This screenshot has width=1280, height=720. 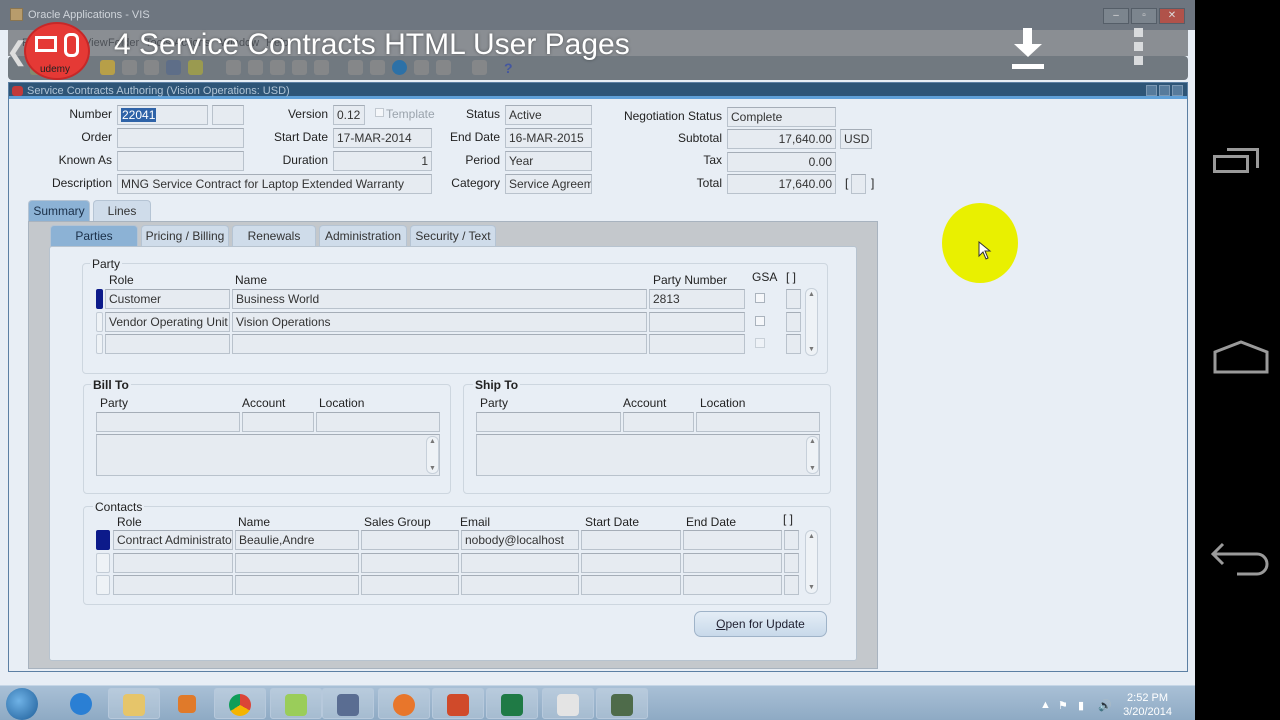 What do you see at coordinates (355, 67) in the screenshot?
I see `edit-field-icon` at bounding box center [355, 67].